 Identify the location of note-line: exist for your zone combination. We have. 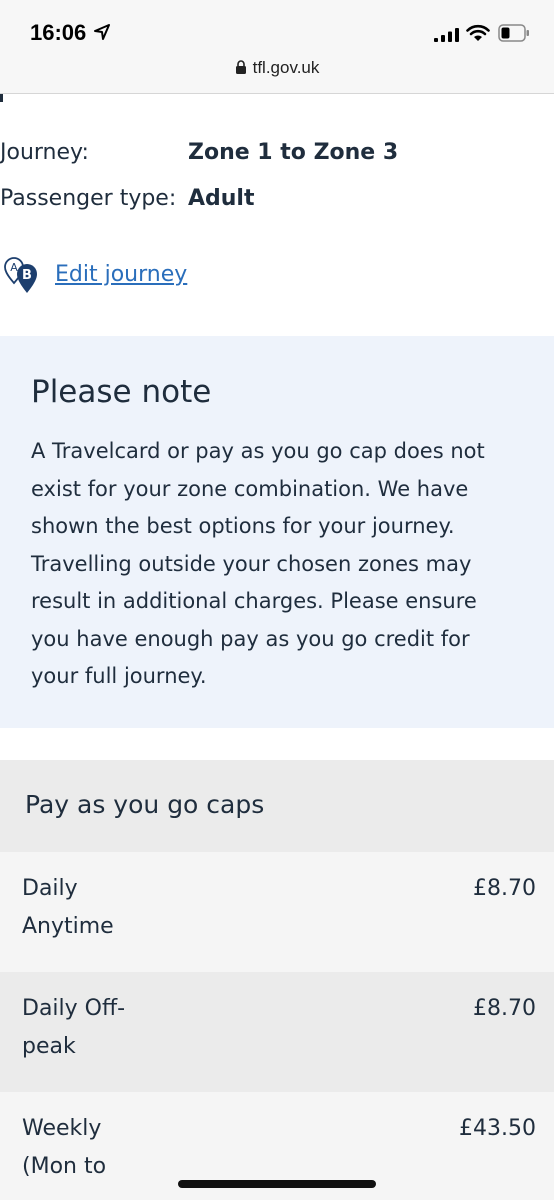
(250, 488).